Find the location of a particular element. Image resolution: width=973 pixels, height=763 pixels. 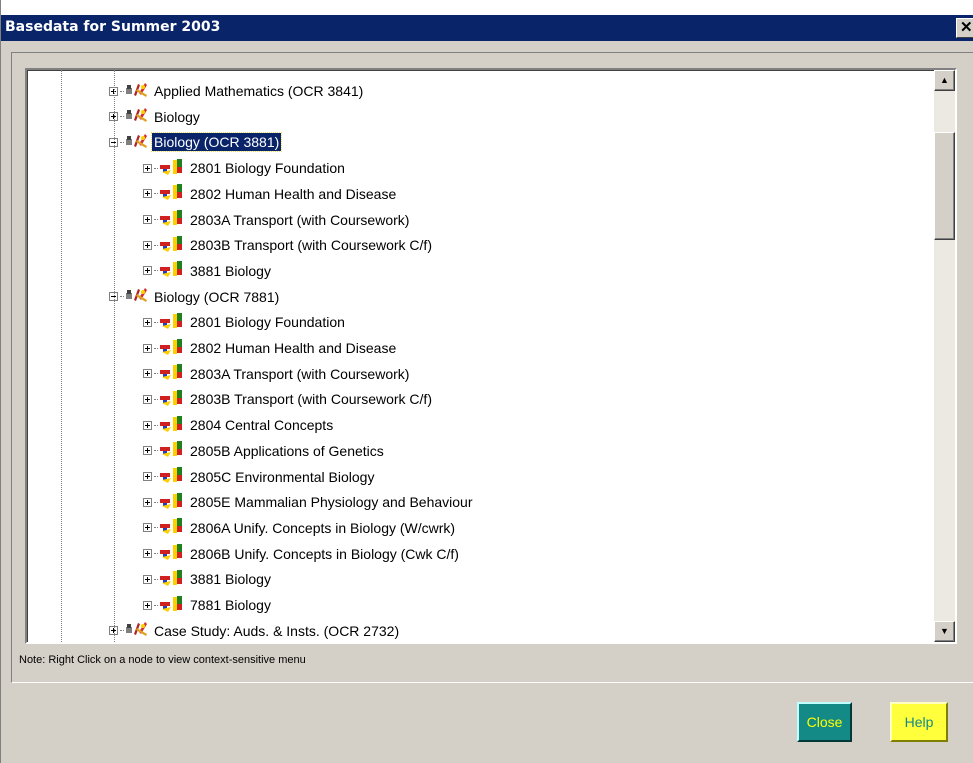

tree-node-label: Biology is located at coordinates (177, 117).